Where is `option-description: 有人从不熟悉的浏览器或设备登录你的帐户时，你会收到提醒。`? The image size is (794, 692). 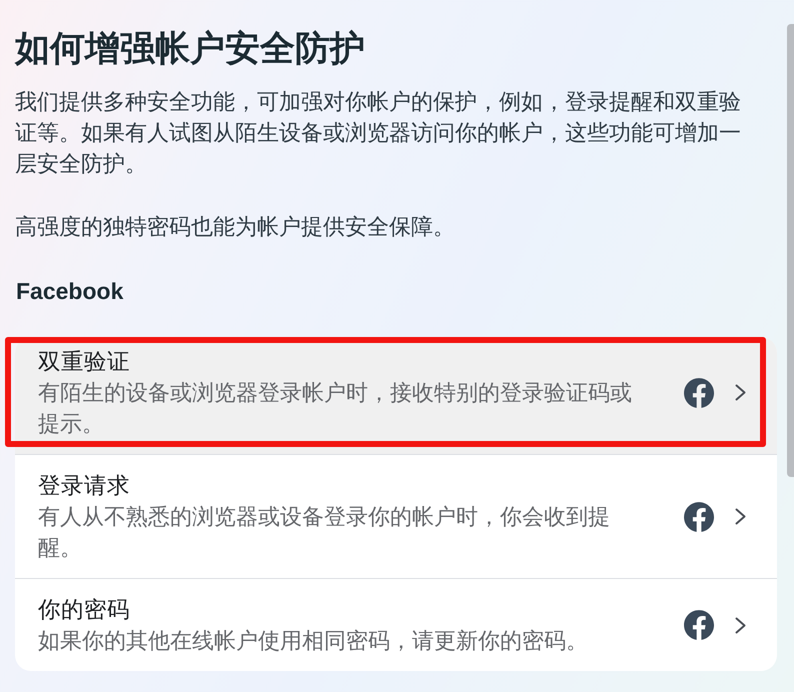
option-description: 有人从不熟悉的浏览器或设备登录你的帐户时，你会收到提醒。 is located at coordinates (324, 532).